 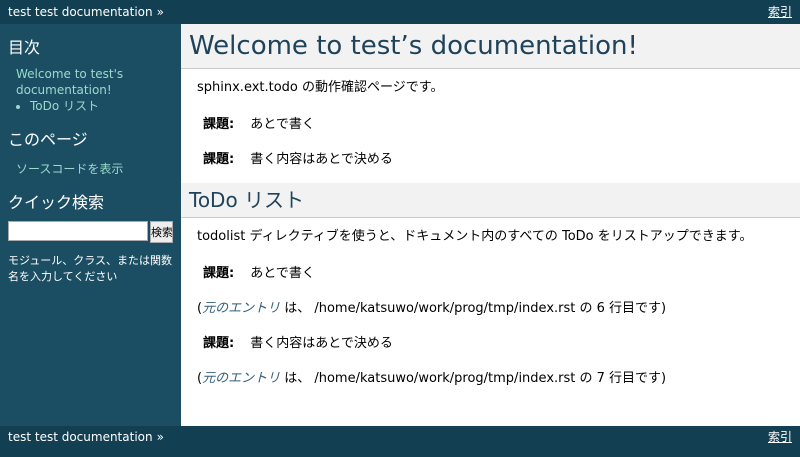 What do you see at coordinates (320, 87) in the screenshot?
I see `intro-text: sphinx.ext.todo の動作確認ページです。` at bounding box center [320, 87].